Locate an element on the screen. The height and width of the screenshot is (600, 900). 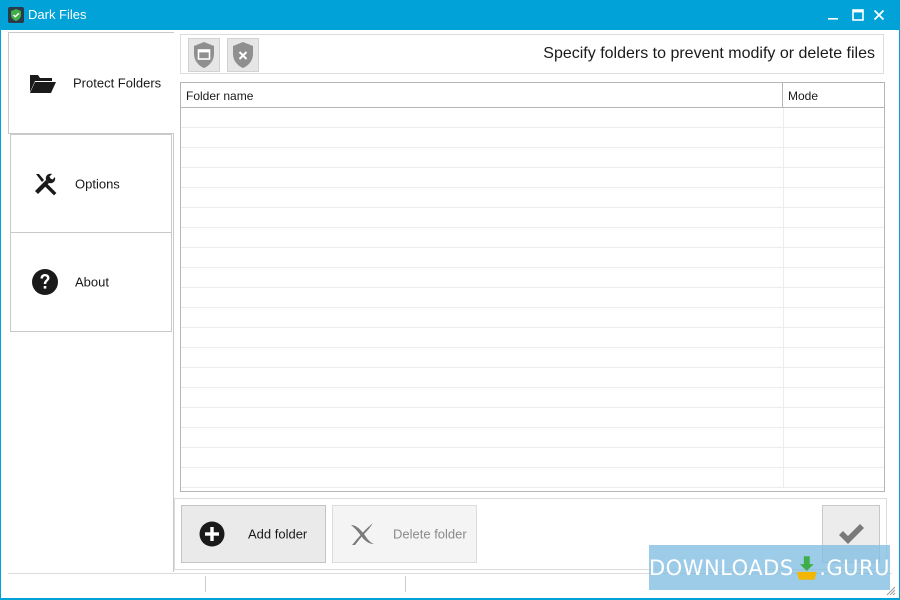
sidebar-item-options: Options is located at coordinates (91, 183).